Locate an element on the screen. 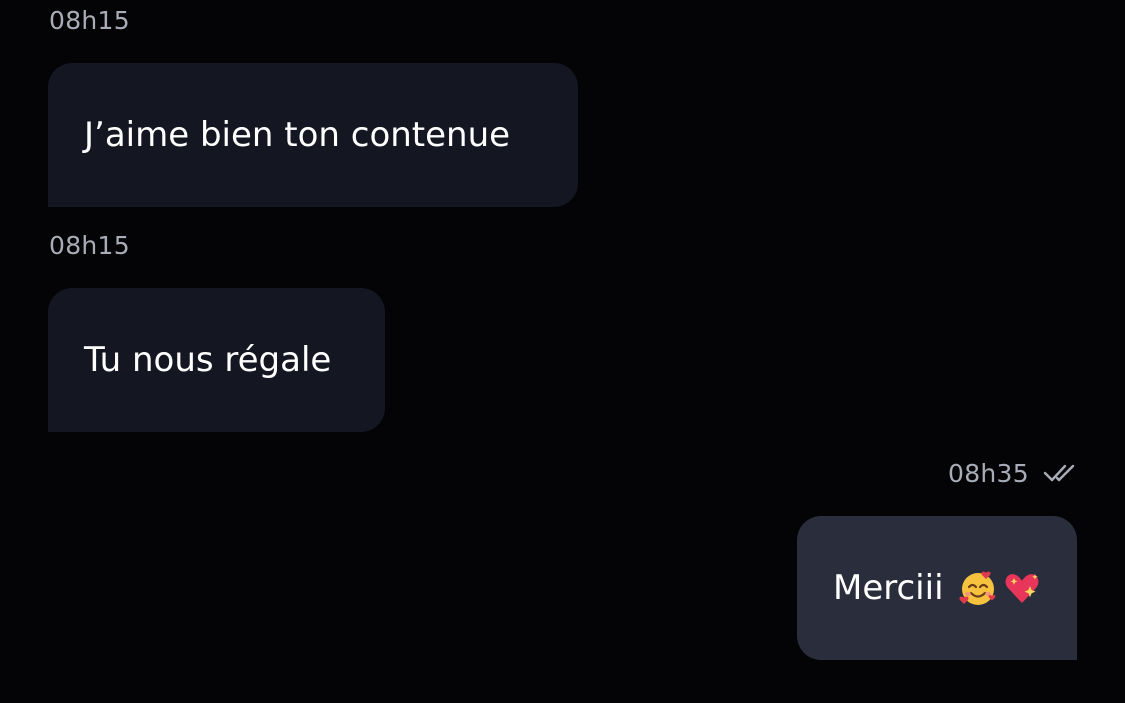  message-text: J’aime bien ton contenue is located at coordinates (297, 135).